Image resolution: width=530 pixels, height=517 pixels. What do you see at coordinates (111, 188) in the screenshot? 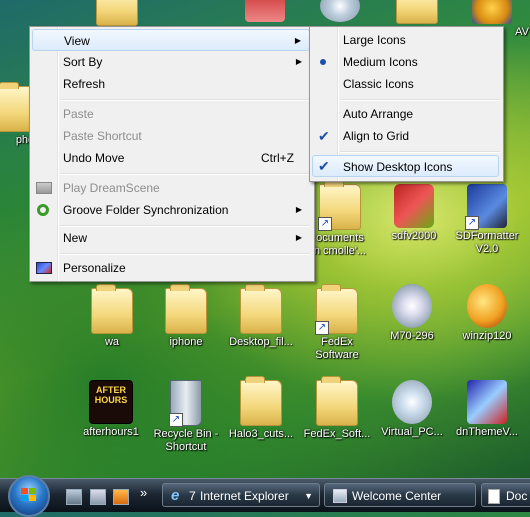
I see `menu-item-label: Play DreamScene` at bounding box center [111, 188].